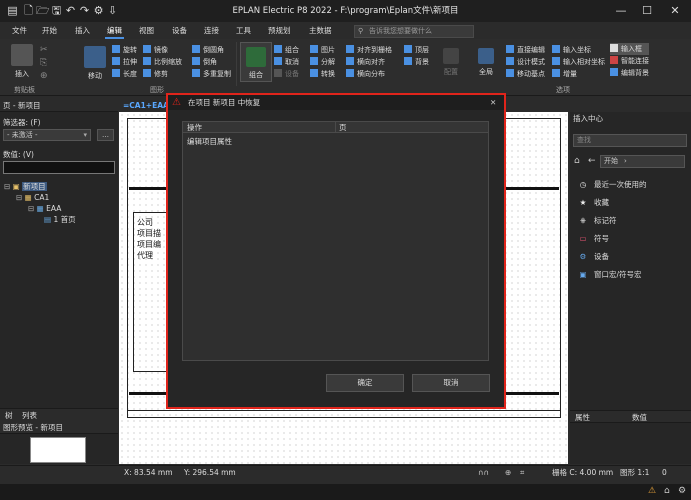  I want to click on tab-page: =CA1+EAA, so click(146, 105).